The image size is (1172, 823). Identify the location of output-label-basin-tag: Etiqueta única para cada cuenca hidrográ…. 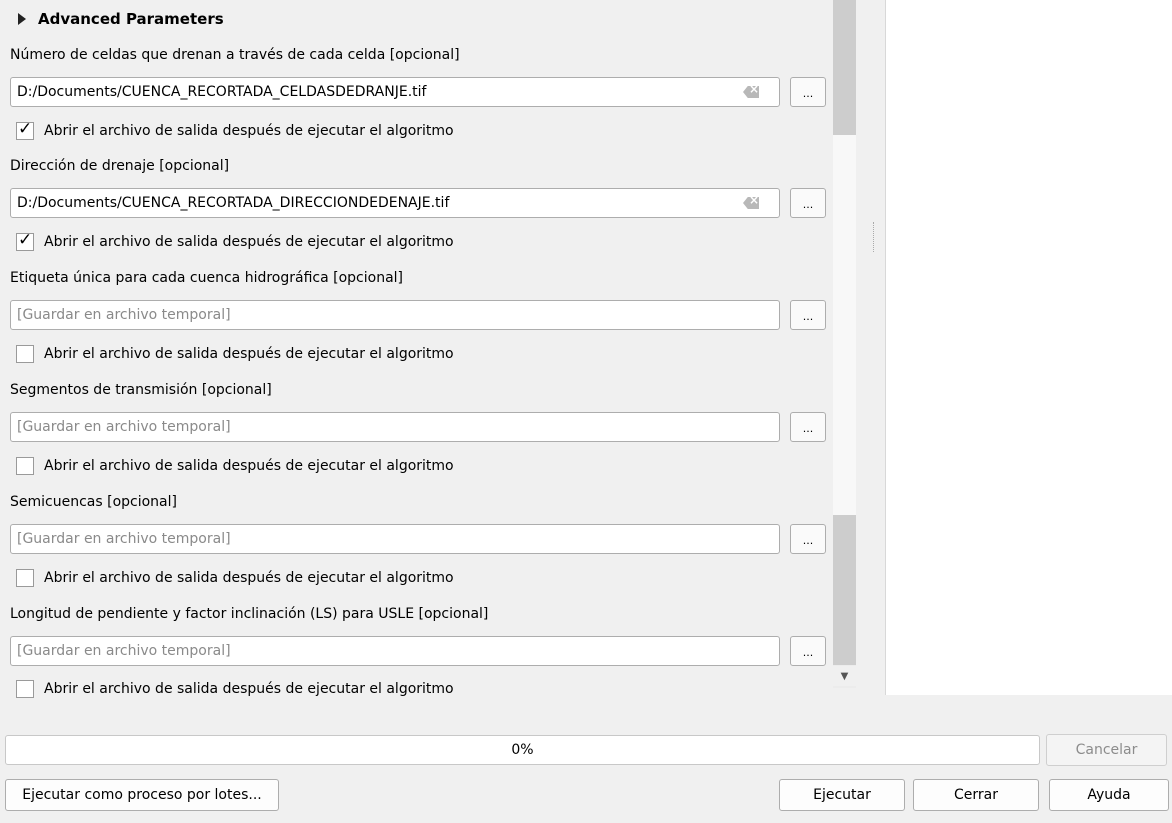
(207, 278).